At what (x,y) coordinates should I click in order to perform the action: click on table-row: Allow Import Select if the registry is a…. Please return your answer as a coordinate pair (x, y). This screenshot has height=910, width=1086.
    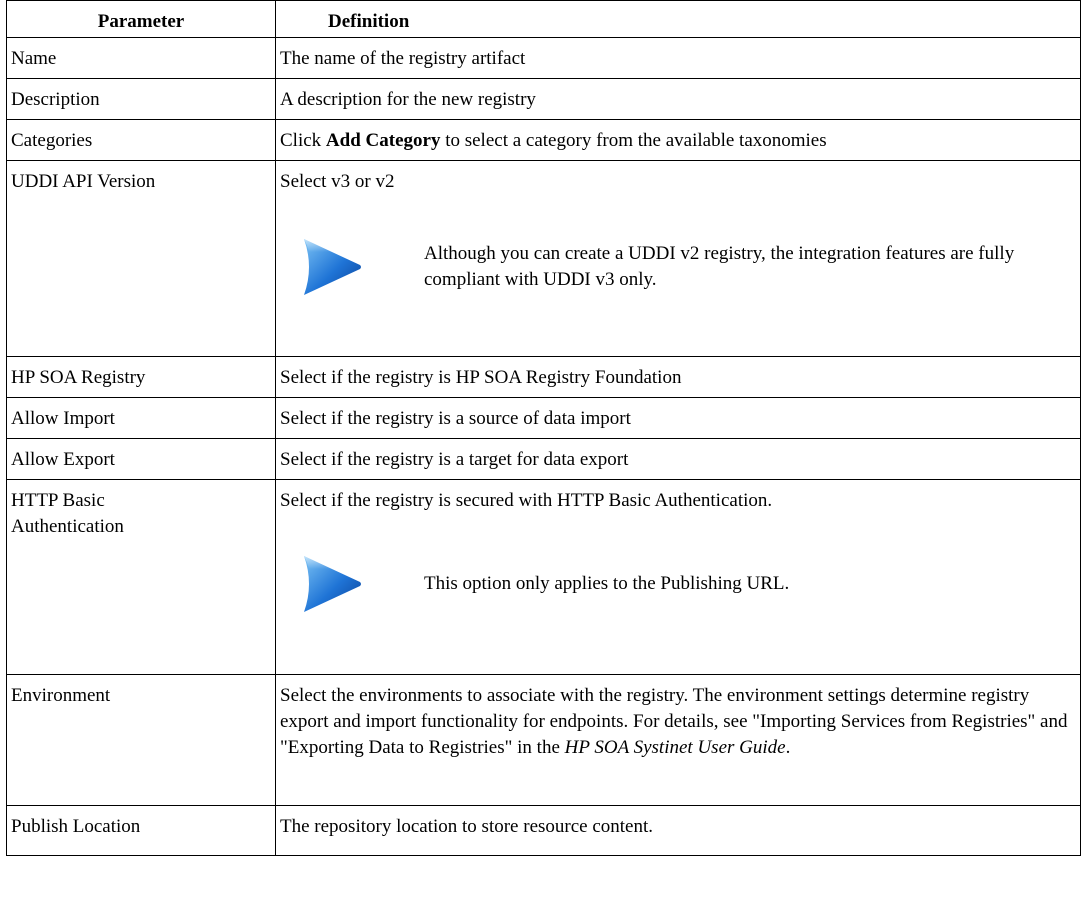
    Looking at the image, I should click on (543, 418).